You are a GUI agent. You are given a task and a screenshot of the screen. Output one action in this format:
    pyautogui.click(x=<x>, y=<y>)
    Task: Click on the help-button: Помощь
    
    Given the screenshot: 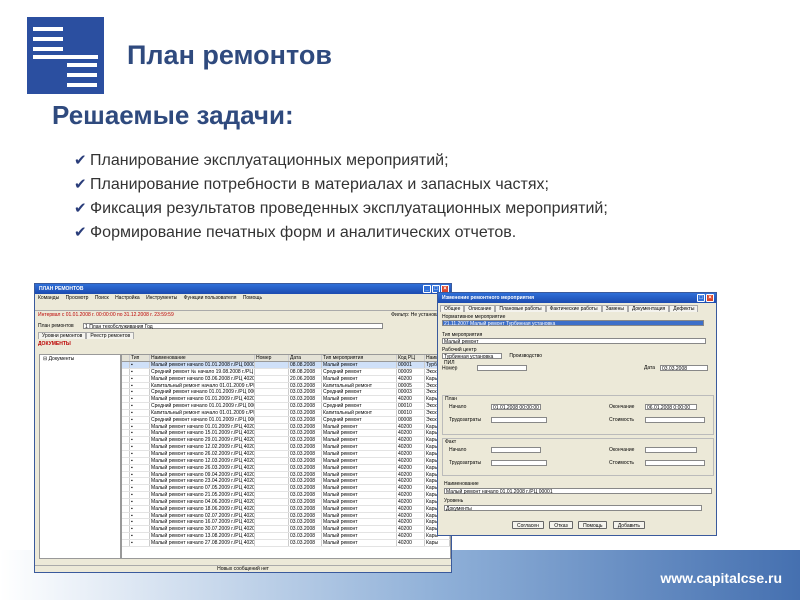 What is the action you would take?
    pyautogui.click(x=593, y=525)
    